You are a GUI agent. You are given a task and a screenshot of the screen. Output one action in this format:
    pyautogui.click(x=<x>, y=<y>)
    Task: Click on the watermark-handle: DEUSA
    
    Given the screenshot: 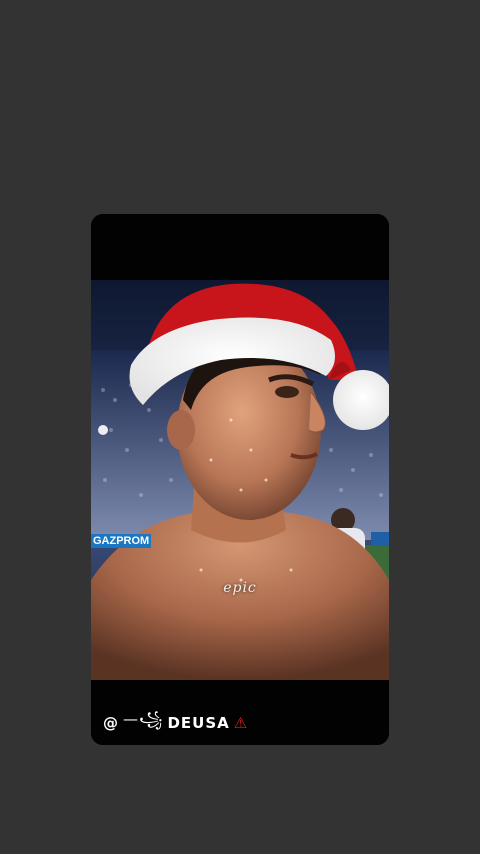 What is the action you would take?
    pyautogui.click(x=198, y=722)
    